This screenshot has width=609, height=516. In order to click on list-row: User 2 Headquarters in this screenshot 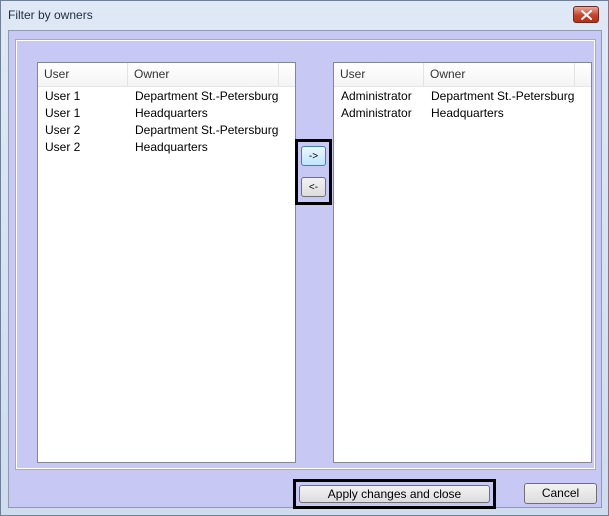, I will do `click(166, 147)`.